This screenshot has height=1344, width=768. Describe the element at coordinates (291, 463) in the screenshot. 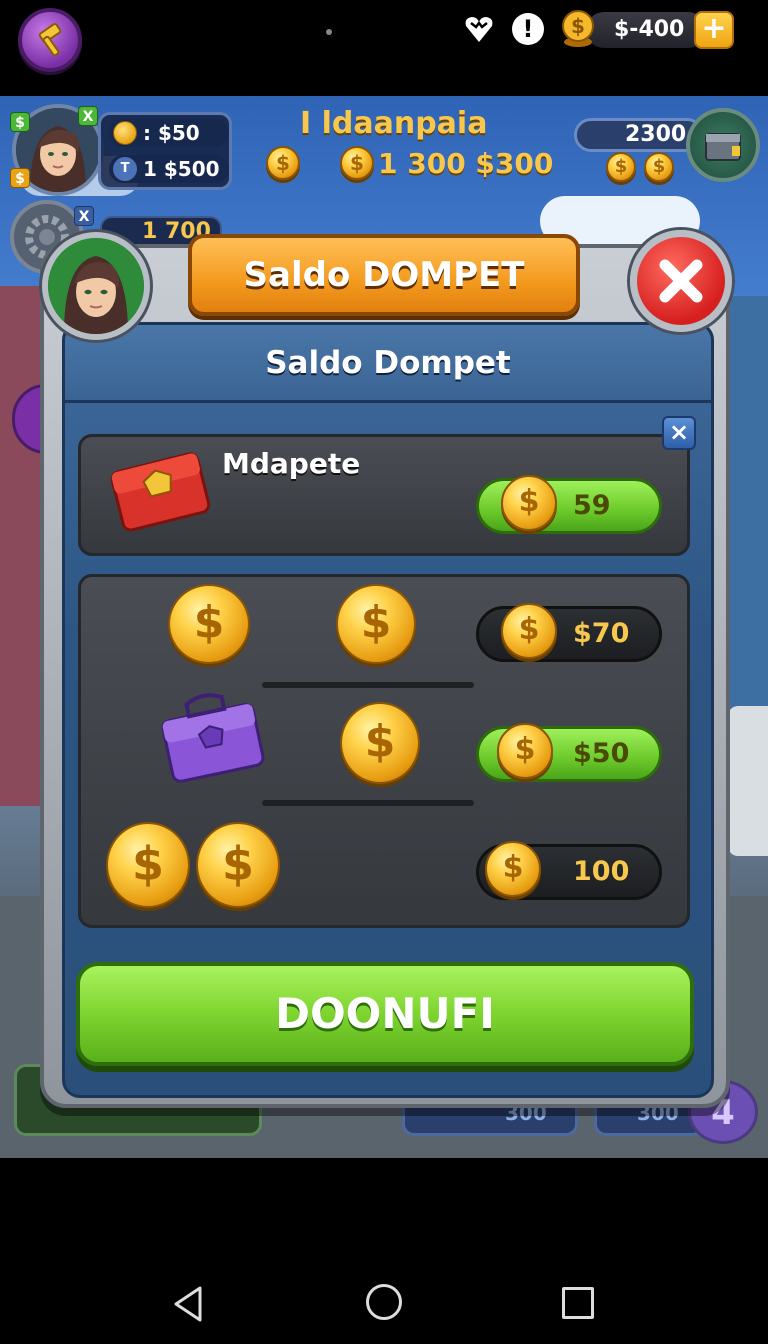

I see `wallet-label: Mdapete` at that location.